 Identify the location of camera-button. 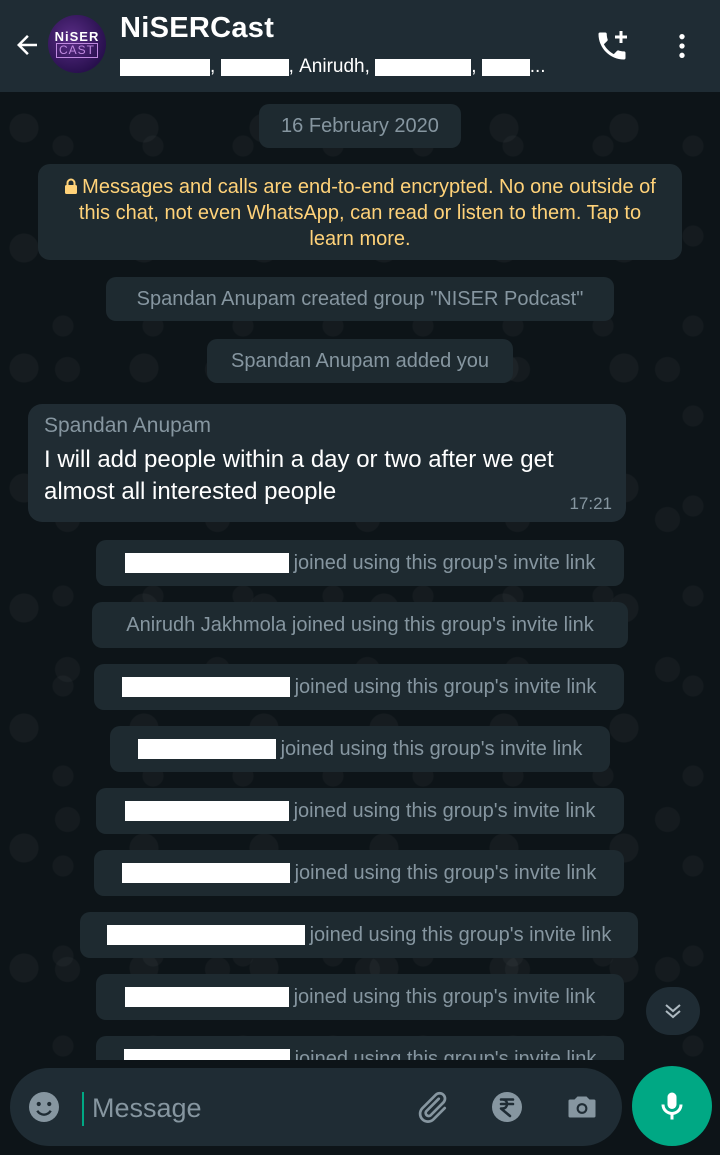
(582, 1107).